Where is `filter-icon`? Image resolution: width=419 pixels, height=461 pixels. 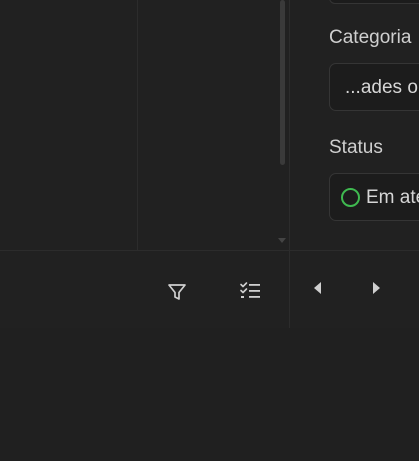 filter-icon is located at coordinates (177, 292).